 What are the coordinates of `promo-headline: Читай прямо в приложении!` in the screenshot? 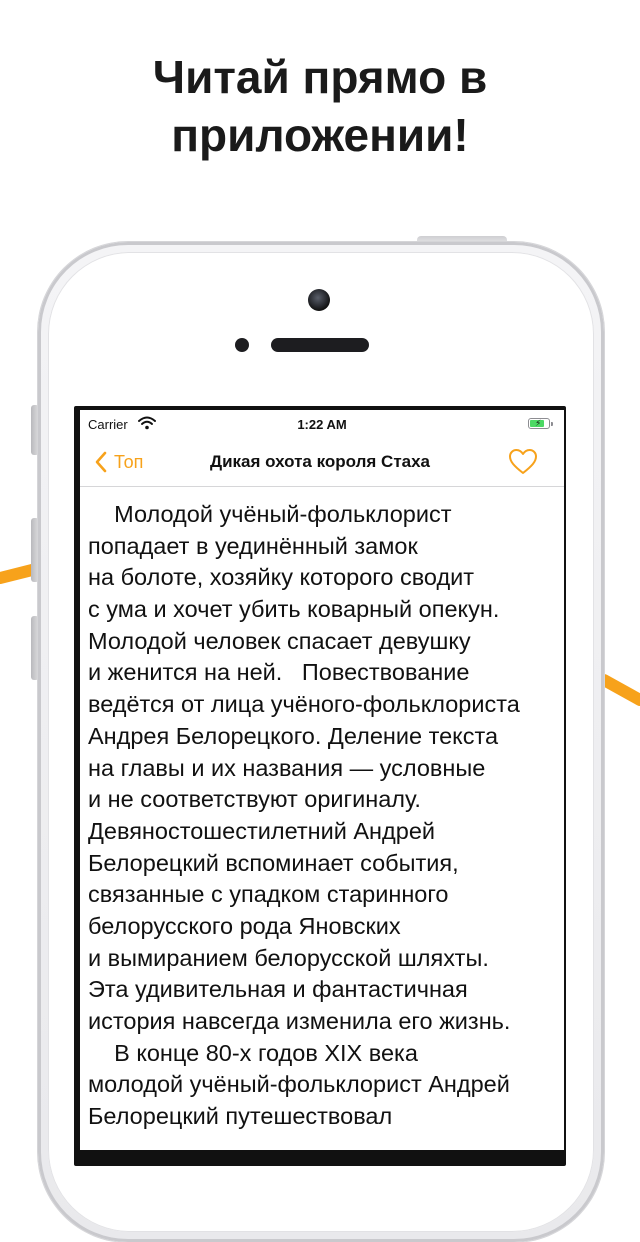 It's located at (320, 106).